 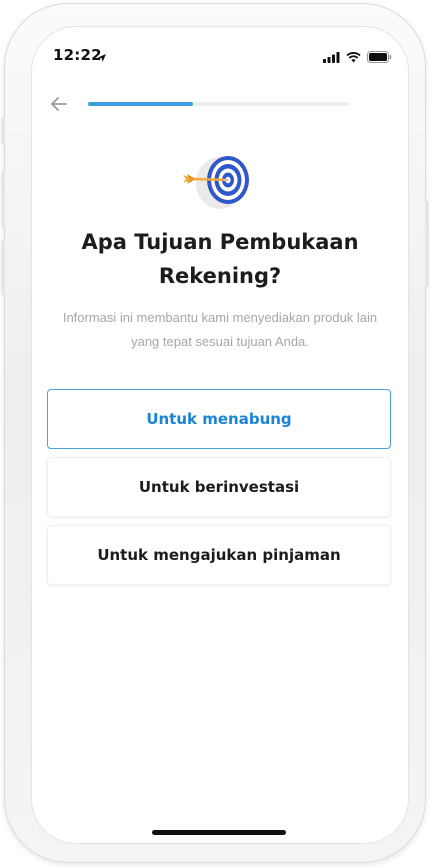 What do you see at coordinates (219, 555) in the screenshot?
I see `option-mengajukan-pinjaman: Untuk mengajukan pinjaman` at bounding box center [219, 555].